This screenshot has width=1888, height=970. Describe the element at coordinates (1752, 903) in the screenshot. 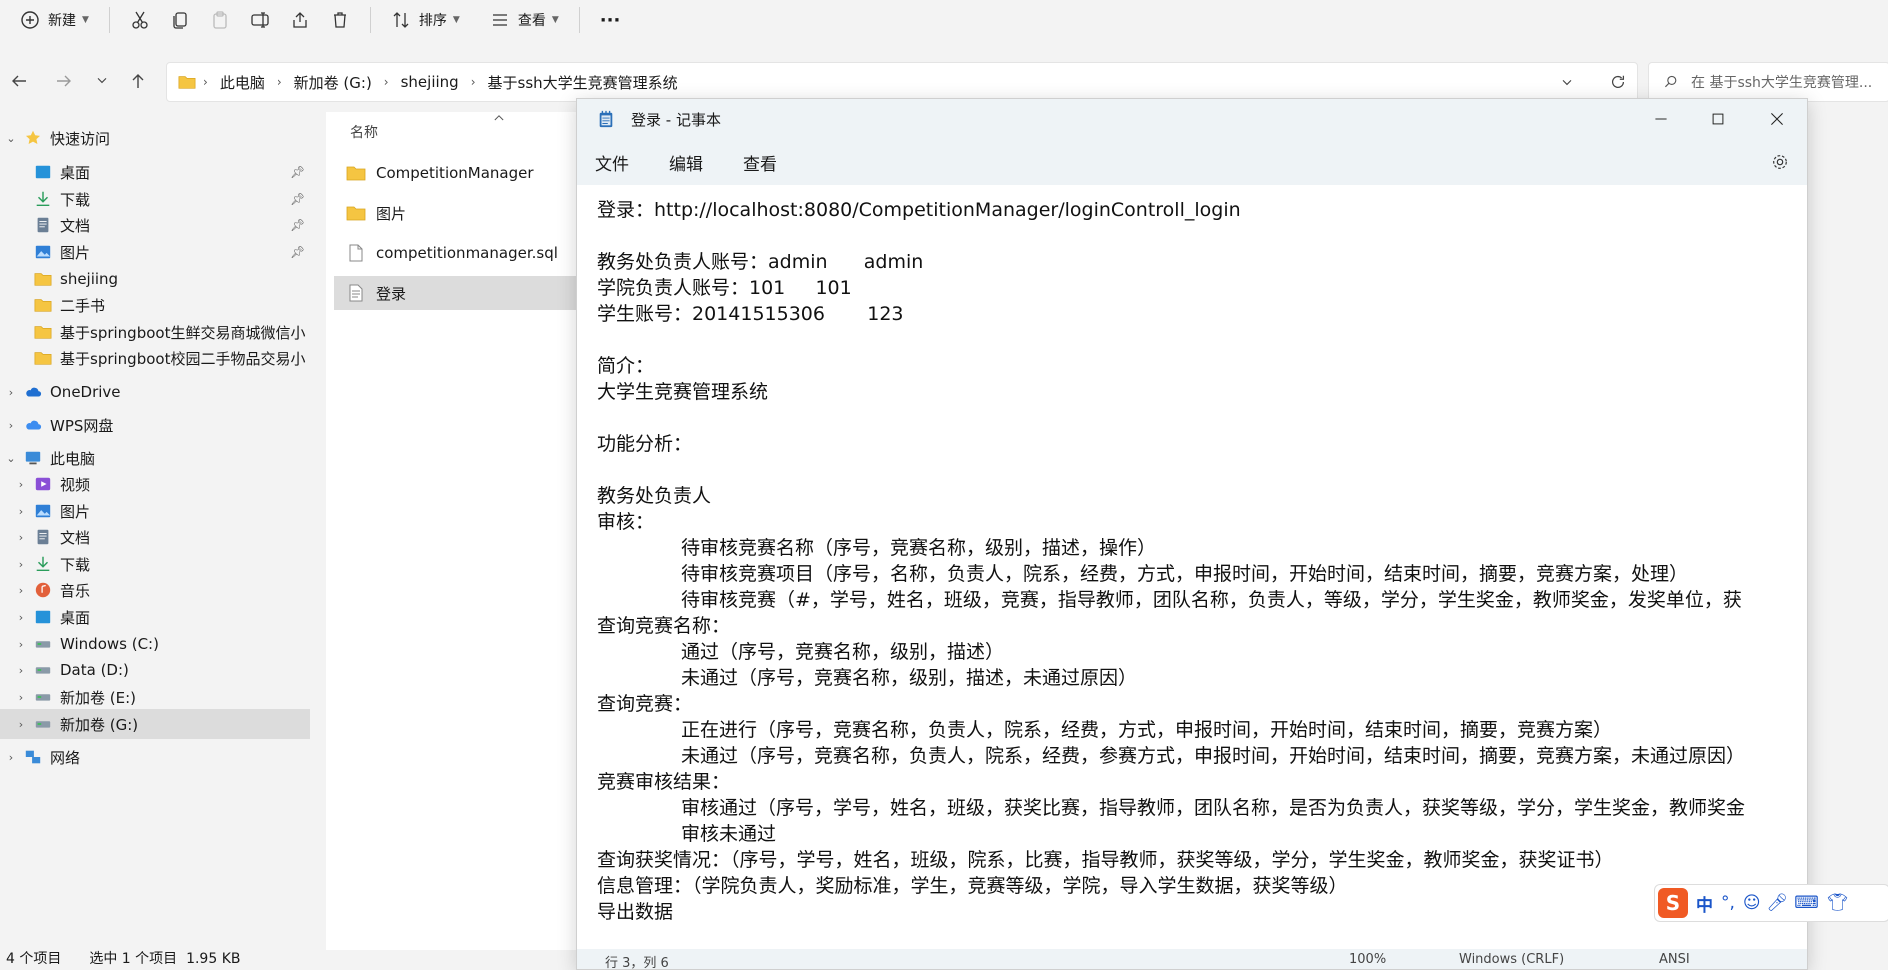

I see `emoji-icon: ☺` at that location.